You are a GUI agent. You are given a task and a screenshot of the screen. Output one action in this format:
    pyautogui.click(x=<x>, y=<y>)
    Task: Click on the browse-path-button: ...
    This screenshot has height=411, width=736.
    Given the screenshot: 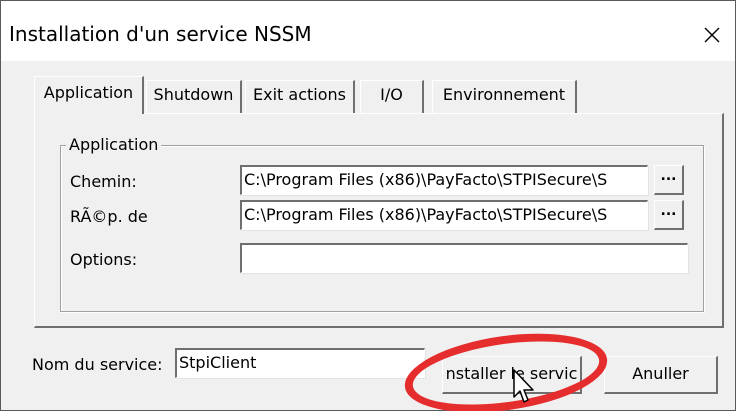 What is the action you would take?
    pyautogui.click(x=669, y=180)
    